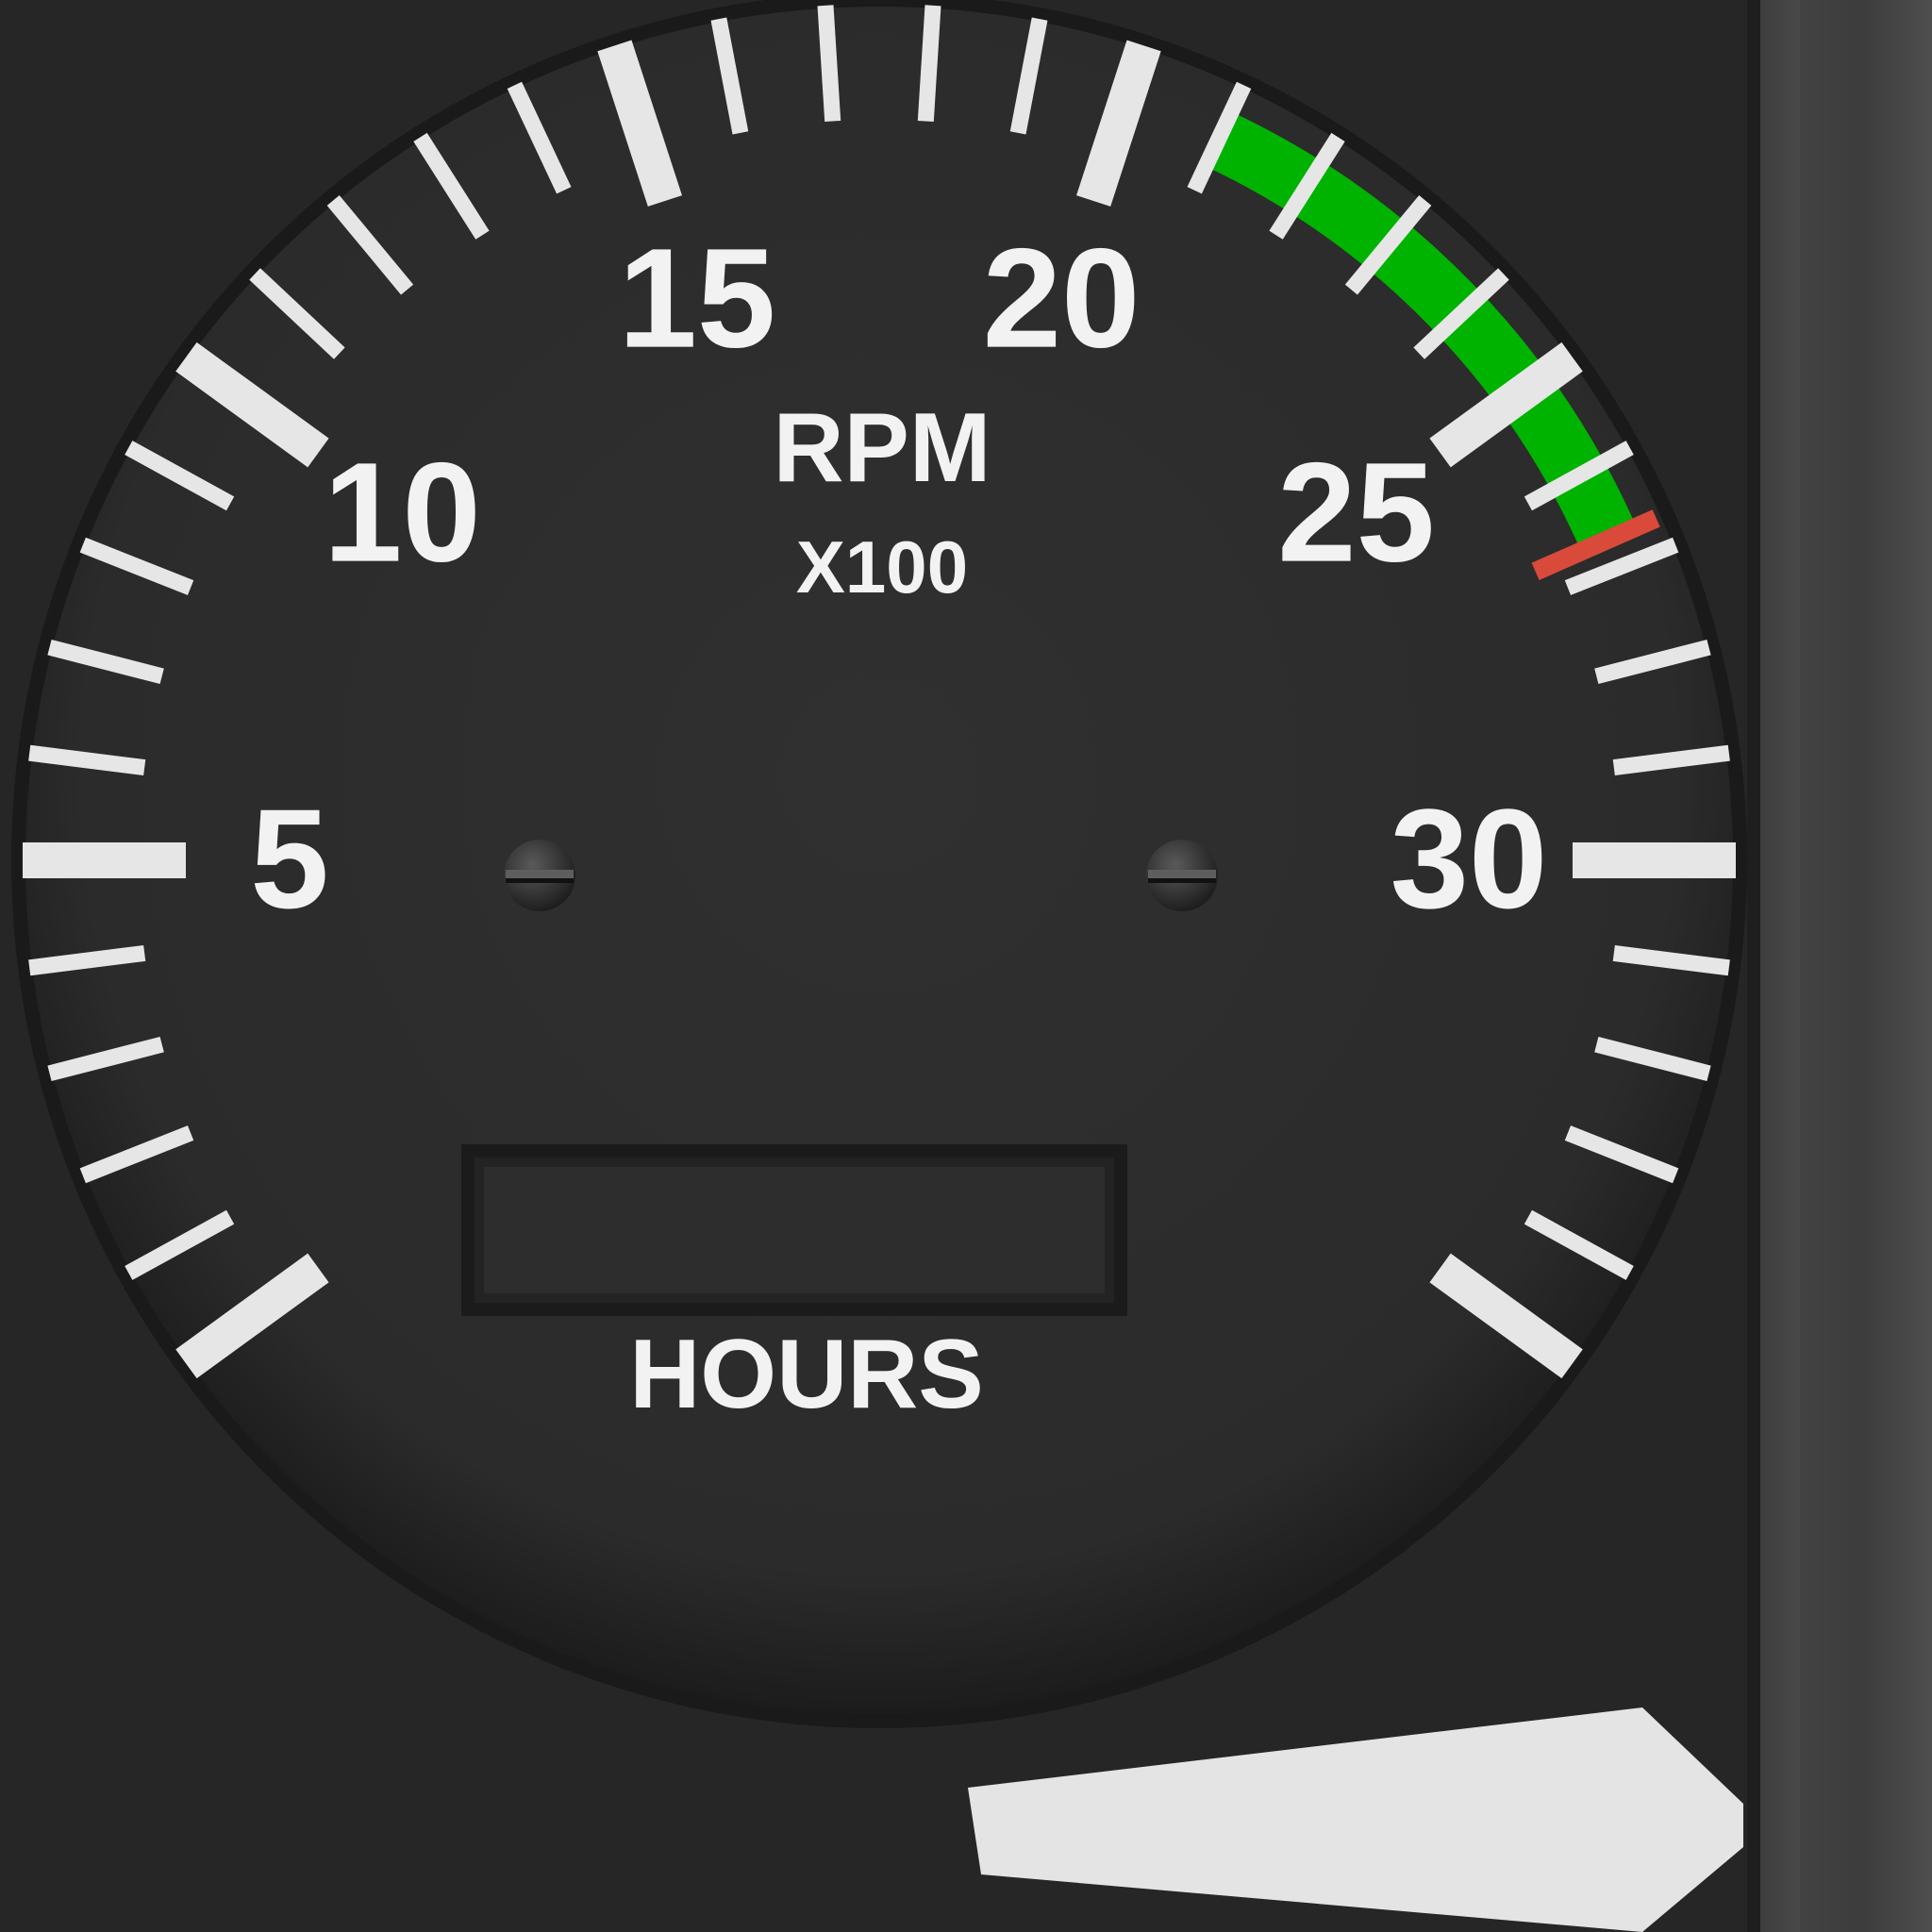  What do you see at coordinates (402, 512) in the screenshot?
I see `scale-label-10: 10` at bounding box center [402, 512].